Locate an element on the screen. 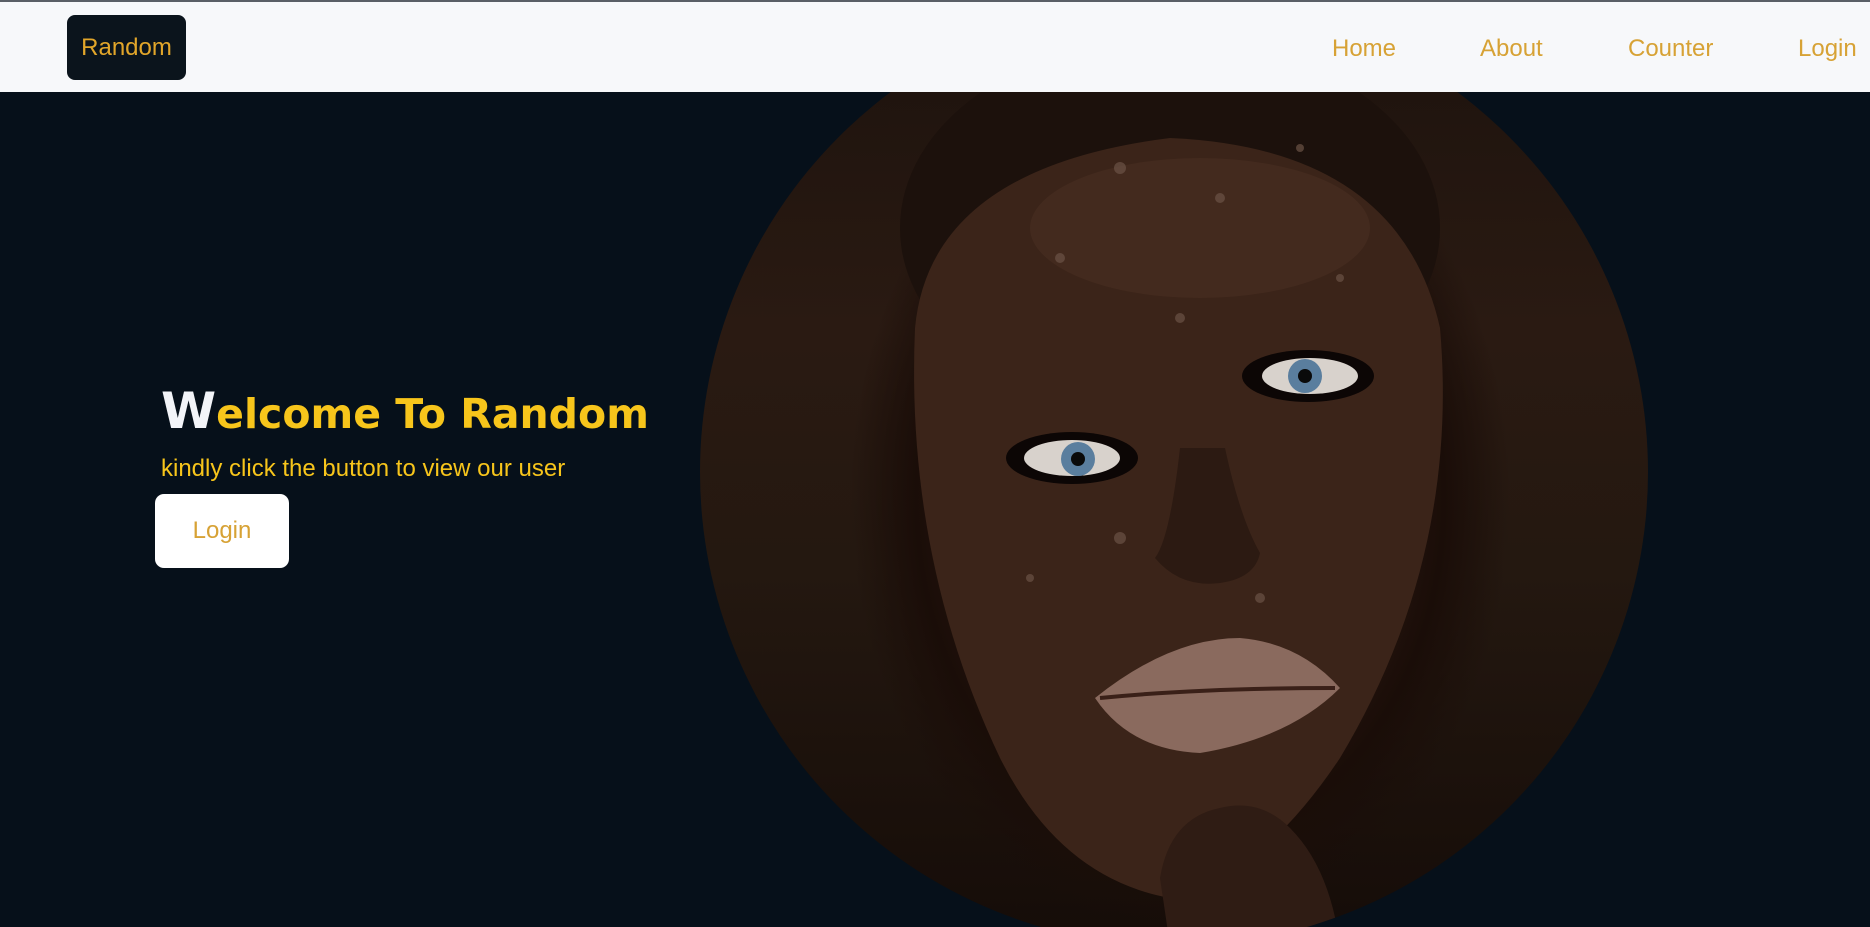 The image size is (1870, 927). nav-link-about: About is located at coordinates (1511, 49).